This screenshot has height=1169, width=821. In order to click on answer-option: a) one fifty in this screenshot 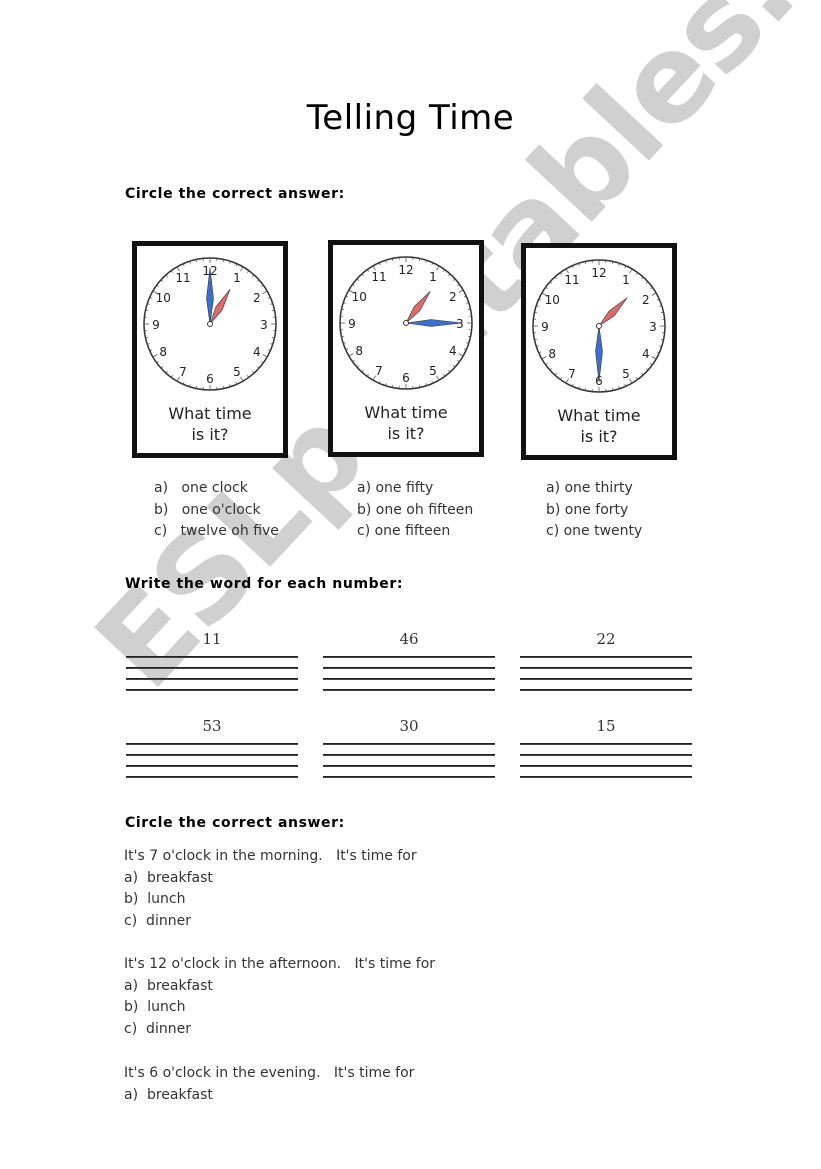, I will do `click(415, 489)`.